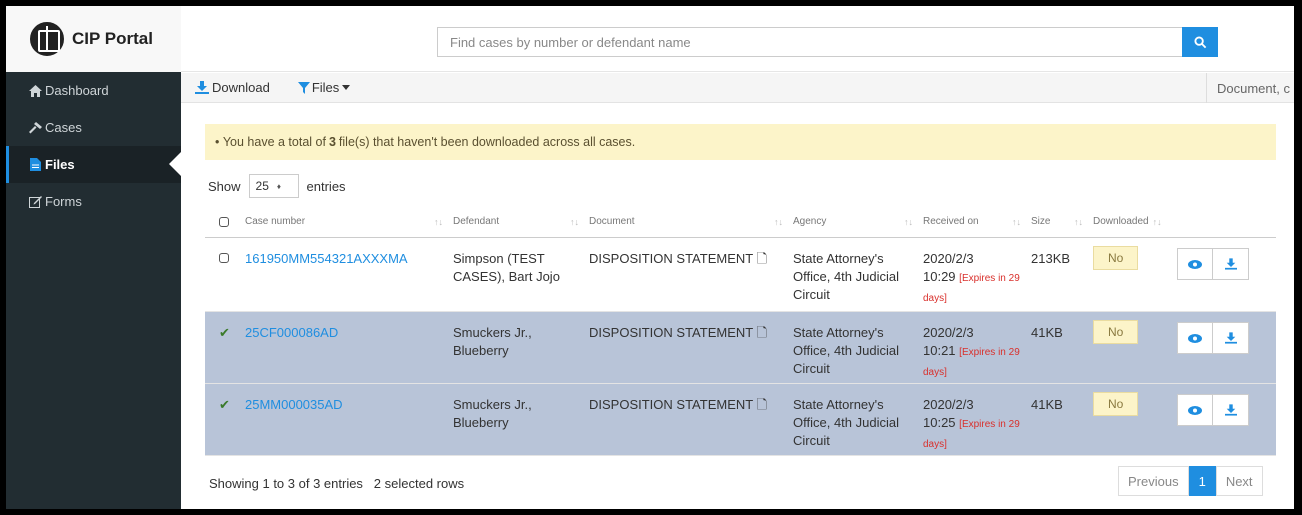  What do you see at coordinates (278, 186) in the screenshot?
I see `select-arrows-icon: ♦` at bounding box center [278, 186].